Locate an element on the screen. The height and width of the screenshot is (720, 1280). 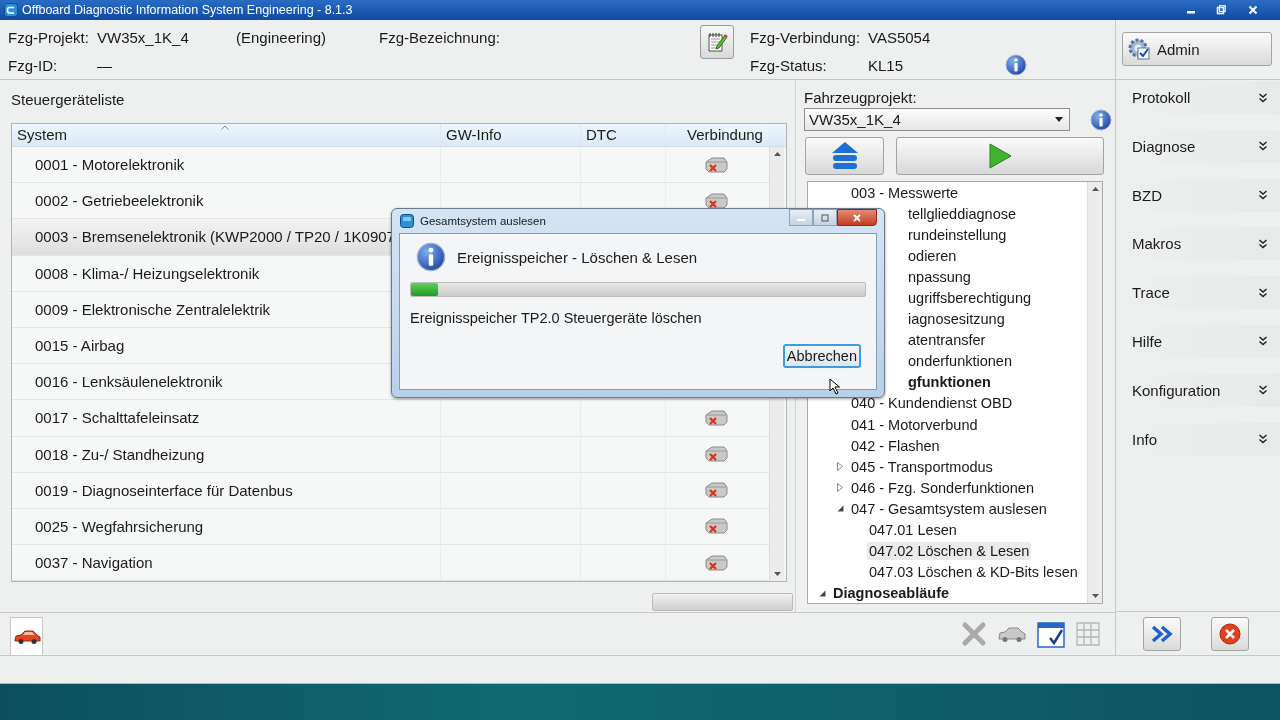
column-header: GW-Info is located at coordinates (511, 135).